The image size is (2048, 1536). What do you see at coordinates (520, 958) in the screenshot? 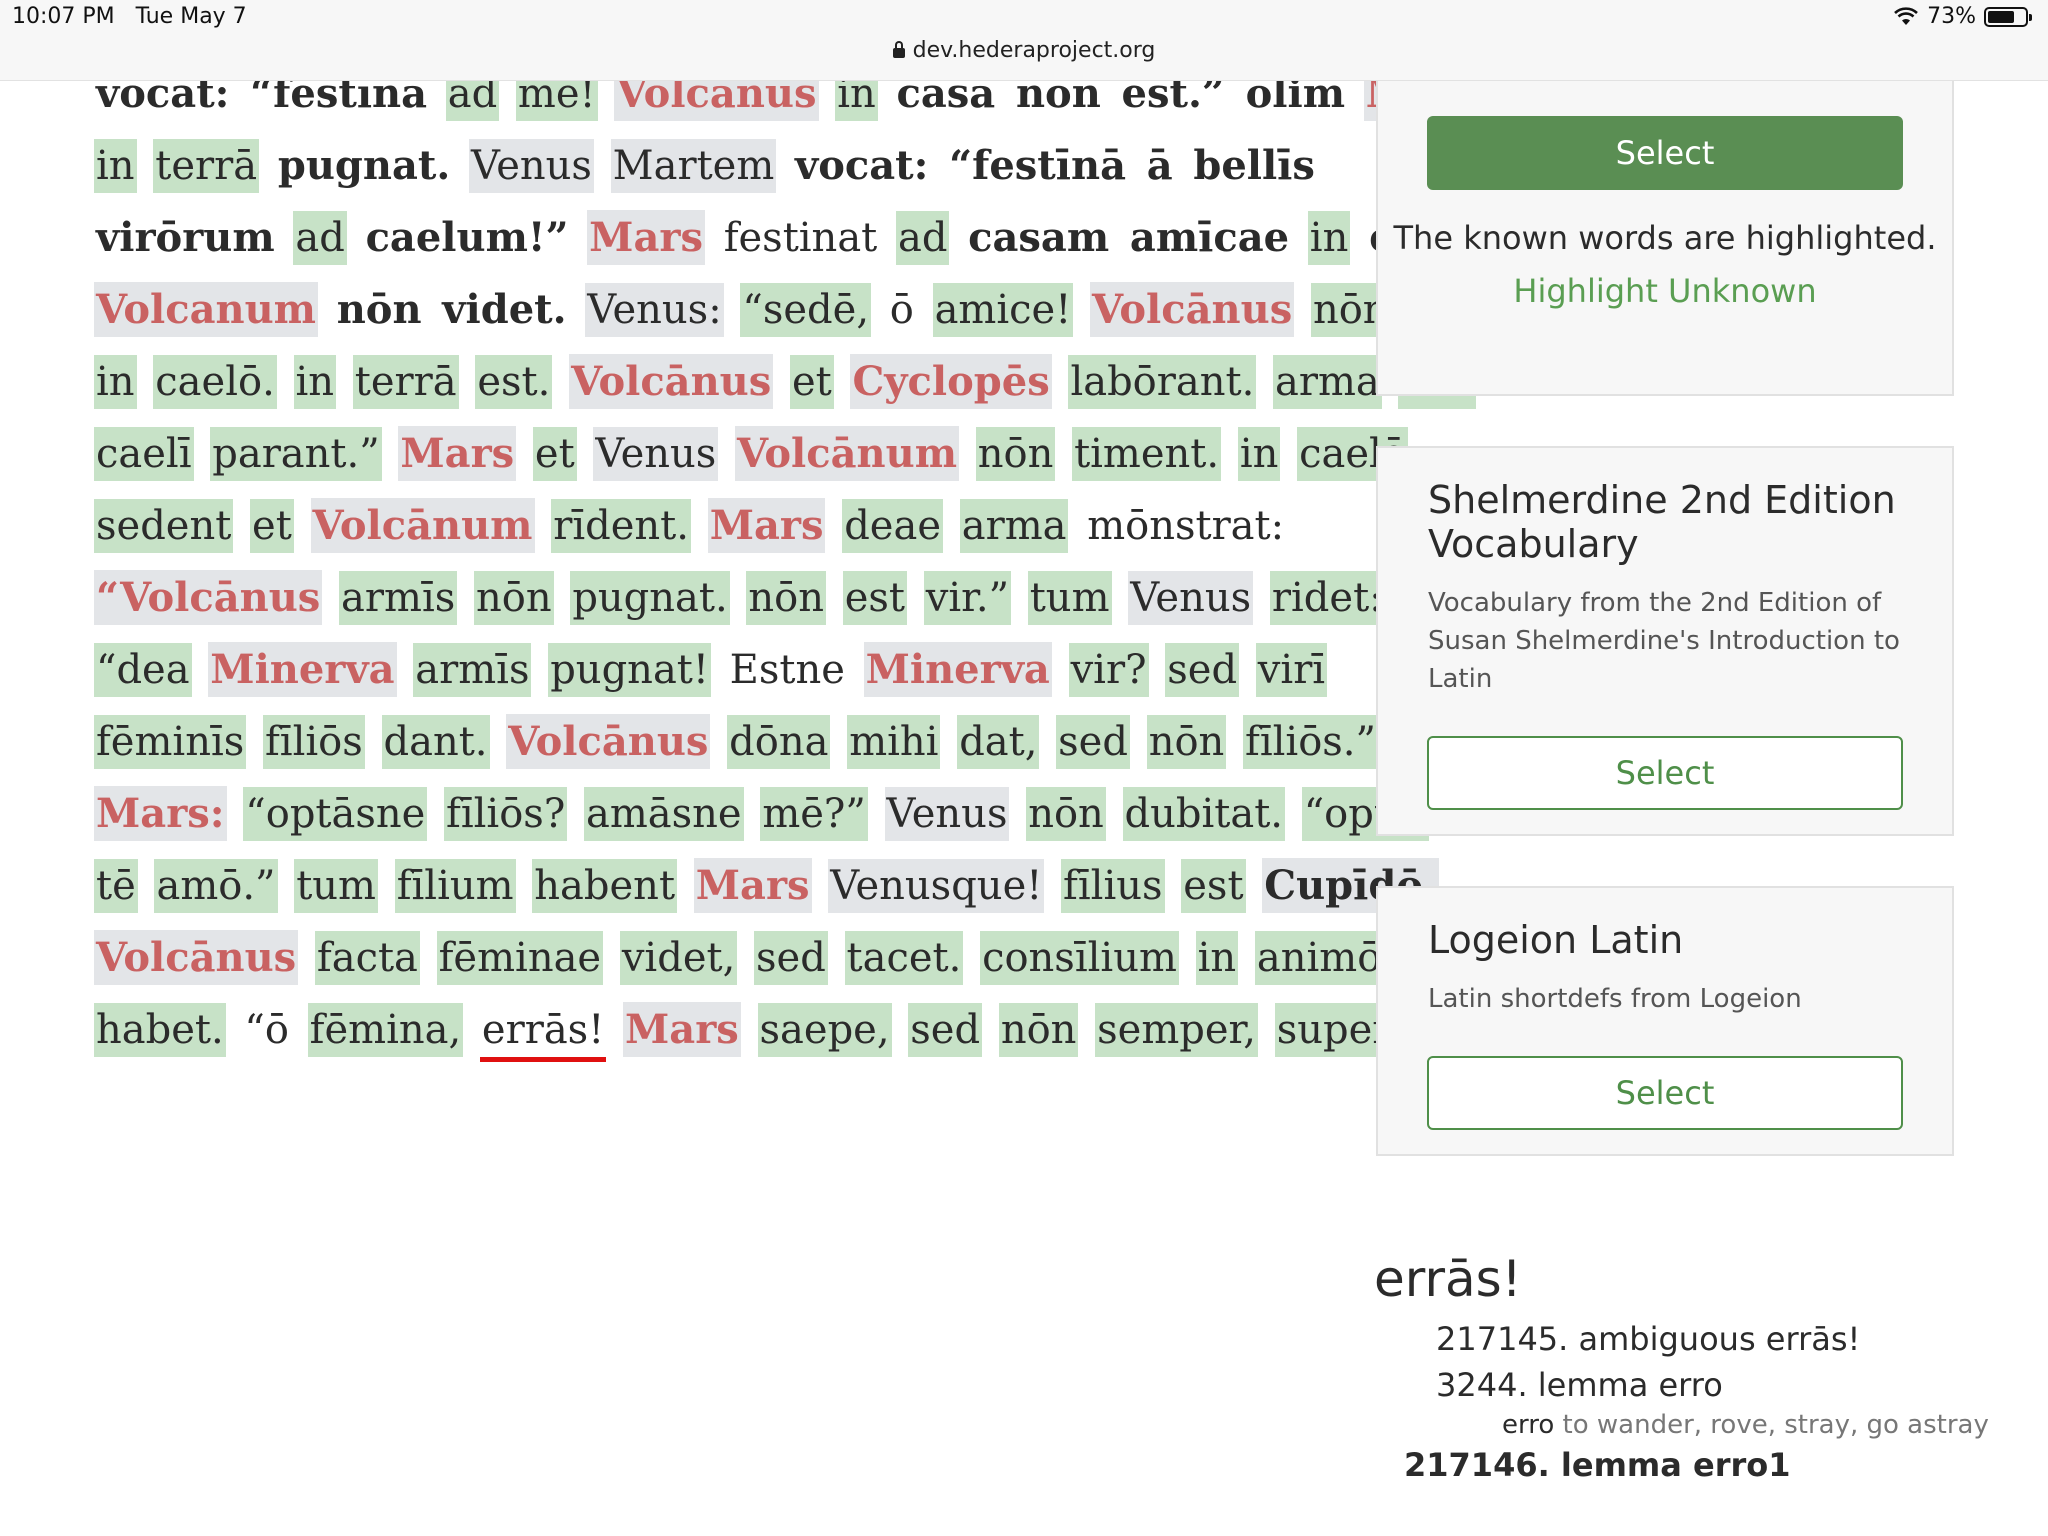
I see `word: fēminae` at bounding box center [520, 958].